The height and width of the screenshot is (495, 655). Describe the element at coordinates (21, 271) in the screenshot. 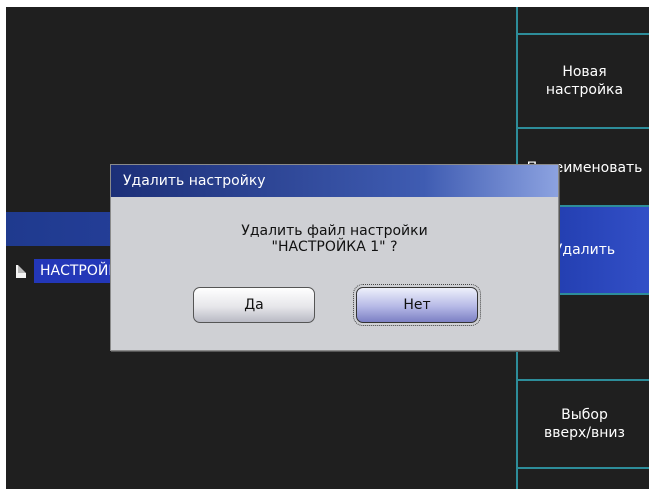

I see `file-icon` at that location.